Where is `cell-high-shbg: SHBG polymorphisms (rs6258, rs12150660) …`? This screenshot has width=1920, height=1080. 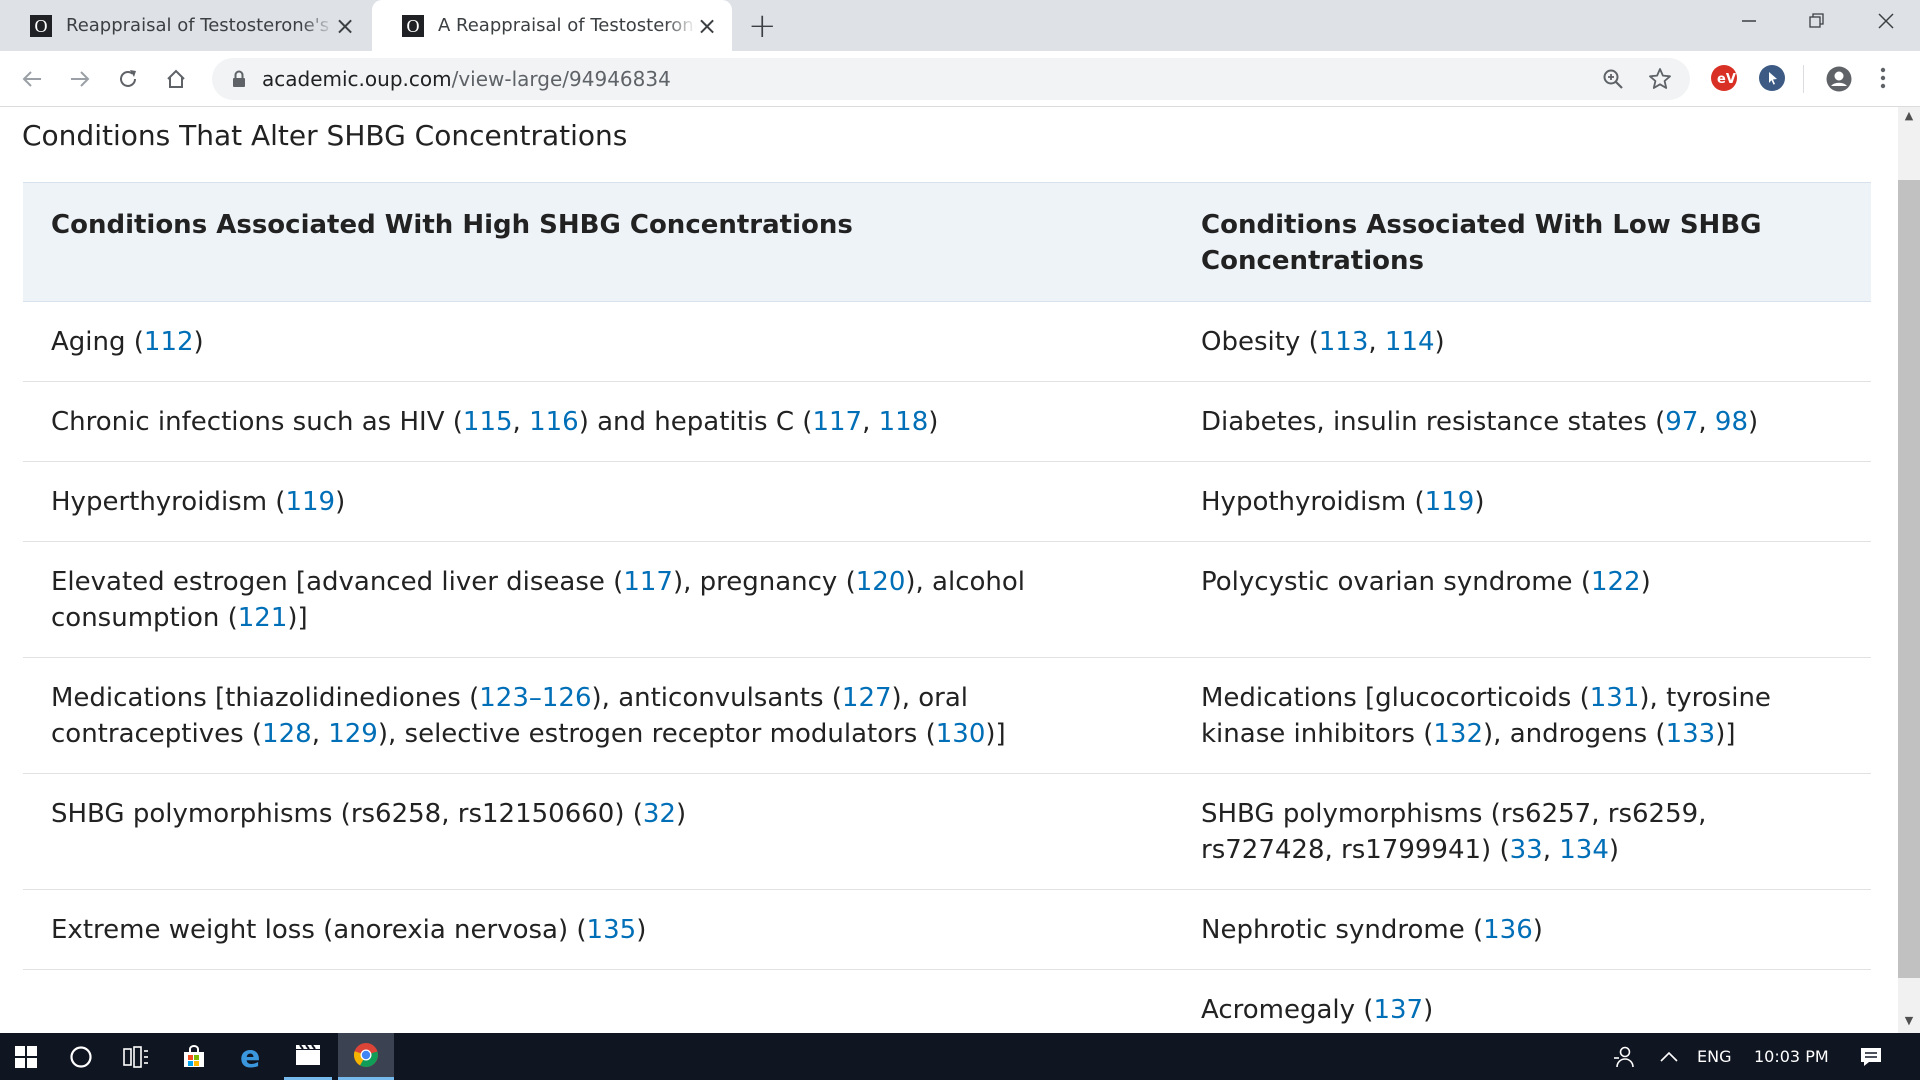 cell-high-shbg: SHBG polymorphisms (rs6258, rs12150660) … is located at coordinates (598, 831).